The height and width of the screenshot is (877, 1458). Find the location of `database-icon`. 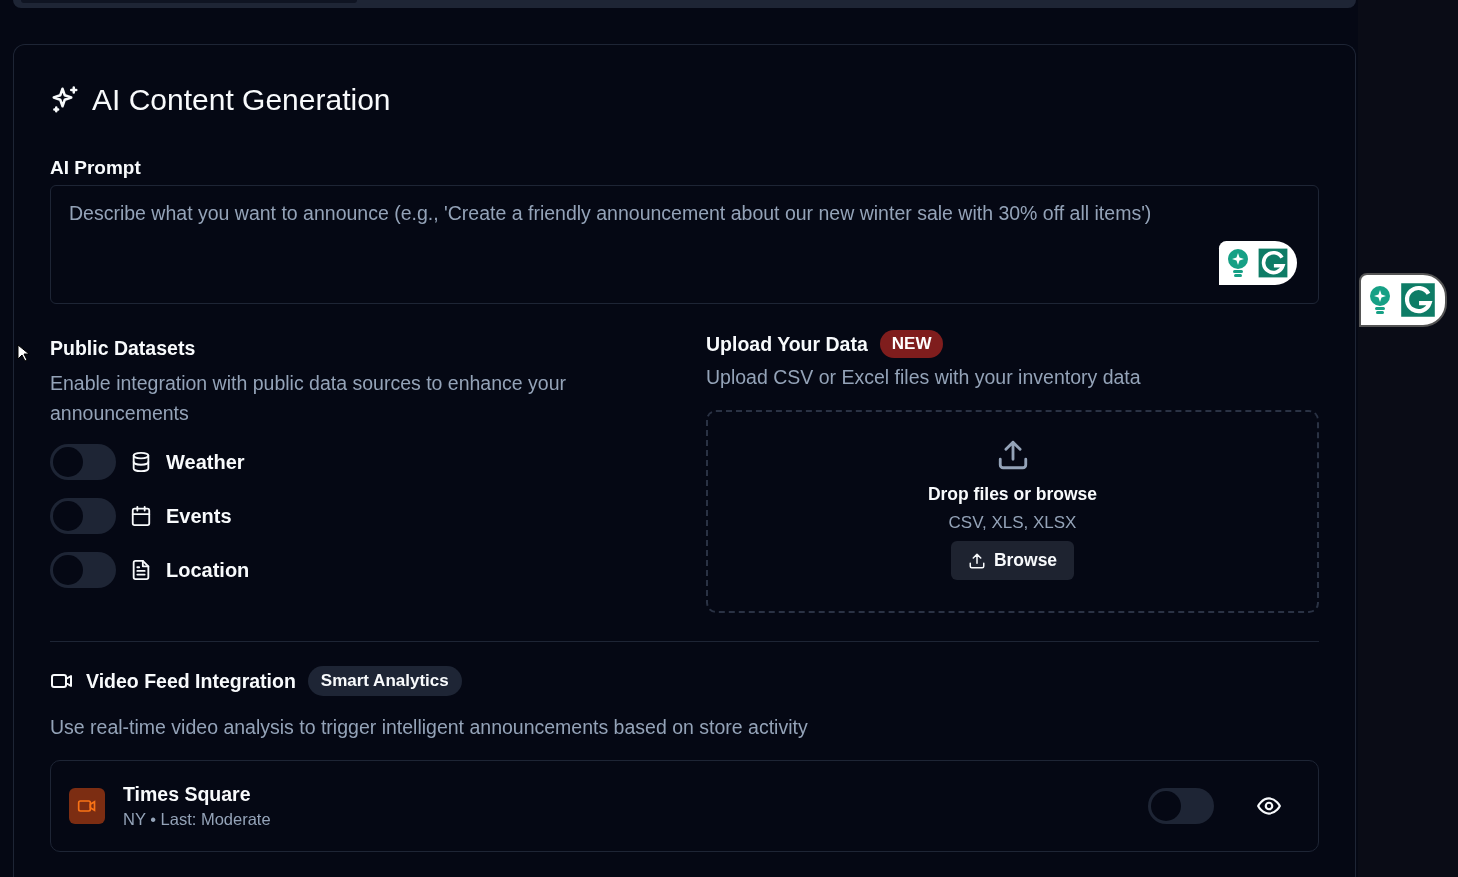

database-icon is located at coordinates (141, 462).